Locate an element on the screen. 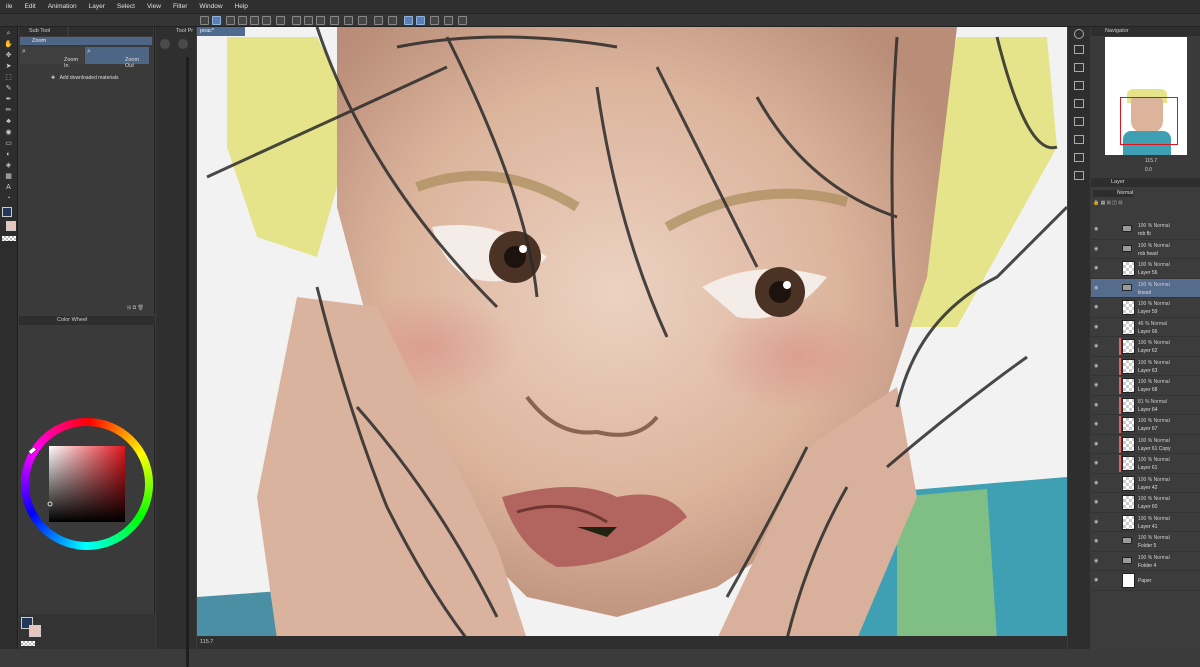 The width and height of the screenshot is (1200, 667). menu-item-edit: Edit is located at coordinates (30, 6).